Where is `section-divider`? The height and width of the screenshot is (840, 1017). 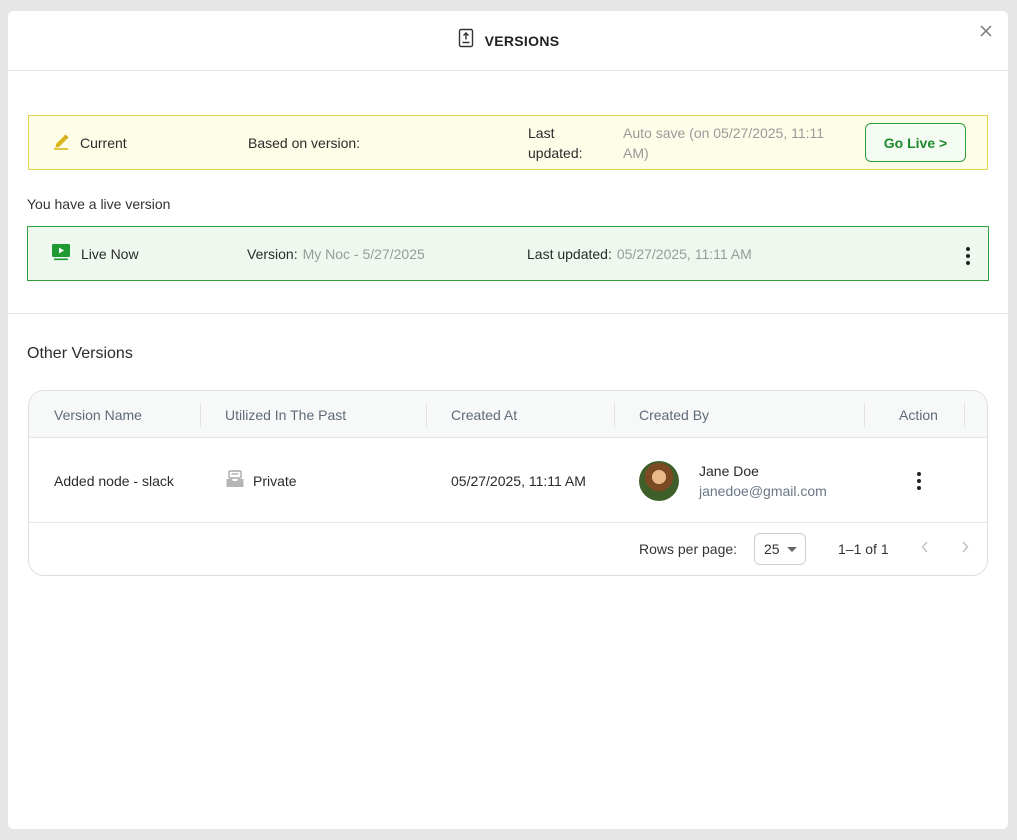
section-divider is located at coordinates (508, 313).